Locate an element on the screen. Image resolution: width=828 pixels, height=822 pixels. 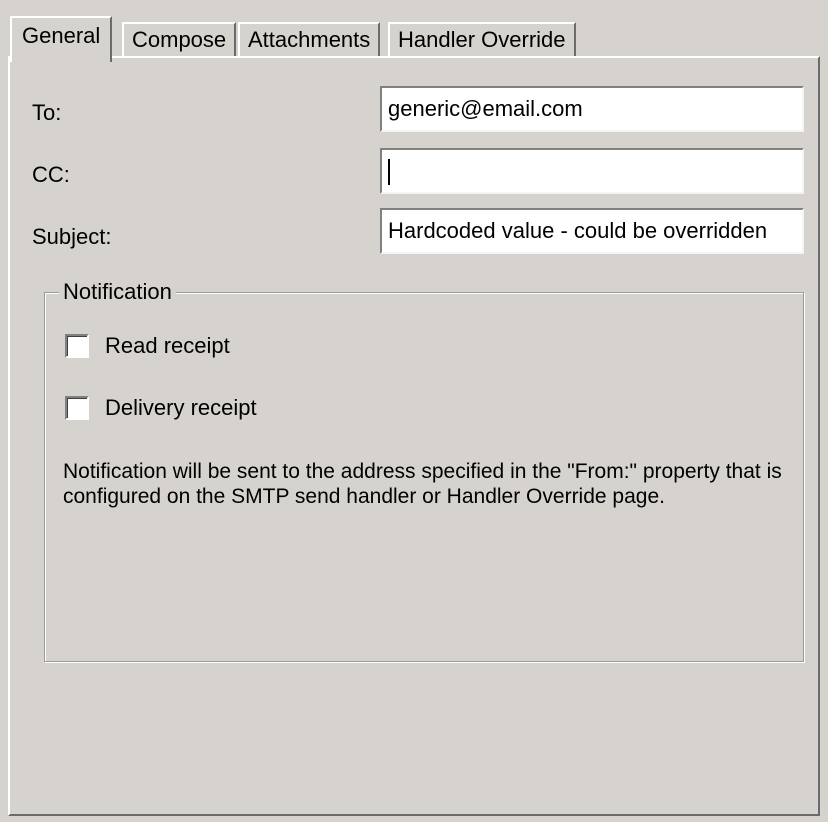
delivery-receipt-checkbox is located at coordinates (77, 408).